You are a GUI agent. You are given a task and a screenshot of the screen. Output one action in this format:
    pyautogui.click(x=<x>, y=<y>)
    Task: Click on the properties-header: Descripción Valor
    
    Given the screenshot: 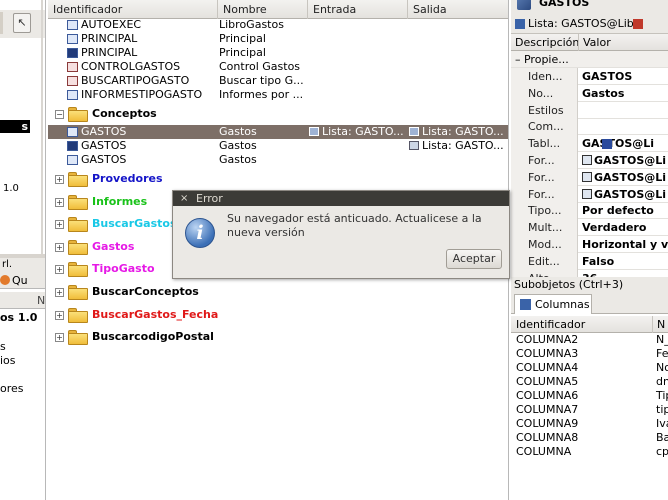 What is the action you would take?
    pyautogui.click(x=589, y=42)
    